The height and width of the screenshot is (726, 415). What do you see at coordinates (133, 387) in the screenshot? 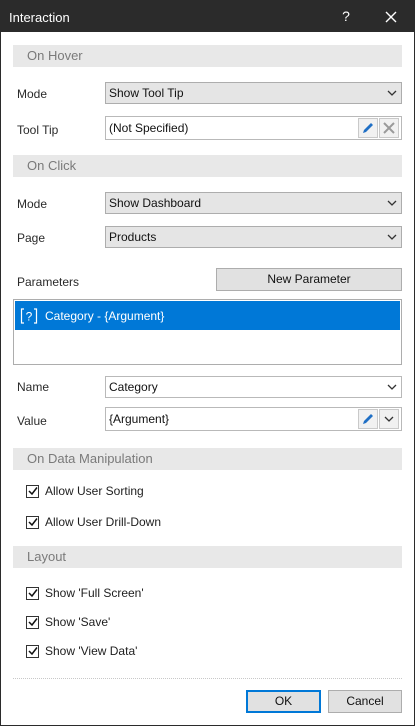
I see `name-value: Category` at bounding box center [133, 387].